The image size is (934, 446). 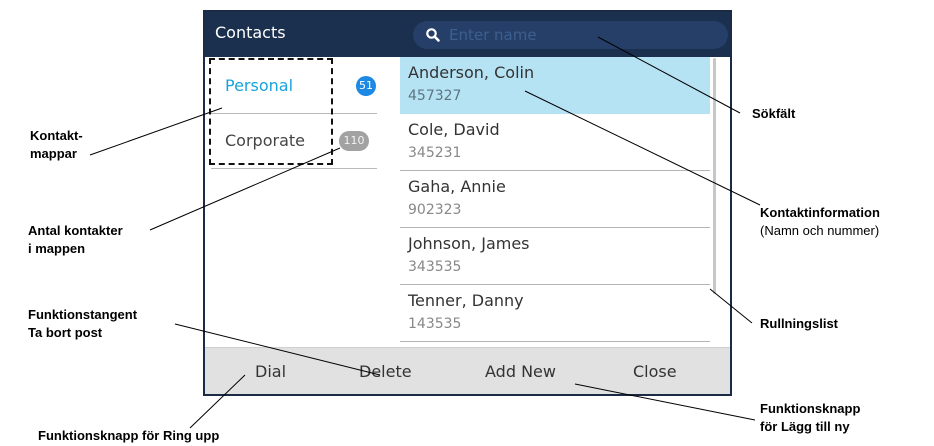 What do you see at coordinates (820, 221) in the screenshot?
I see `callout-contact-info: Kontaktinformation (Namn och nummer)` at bounding box center [820, 221].